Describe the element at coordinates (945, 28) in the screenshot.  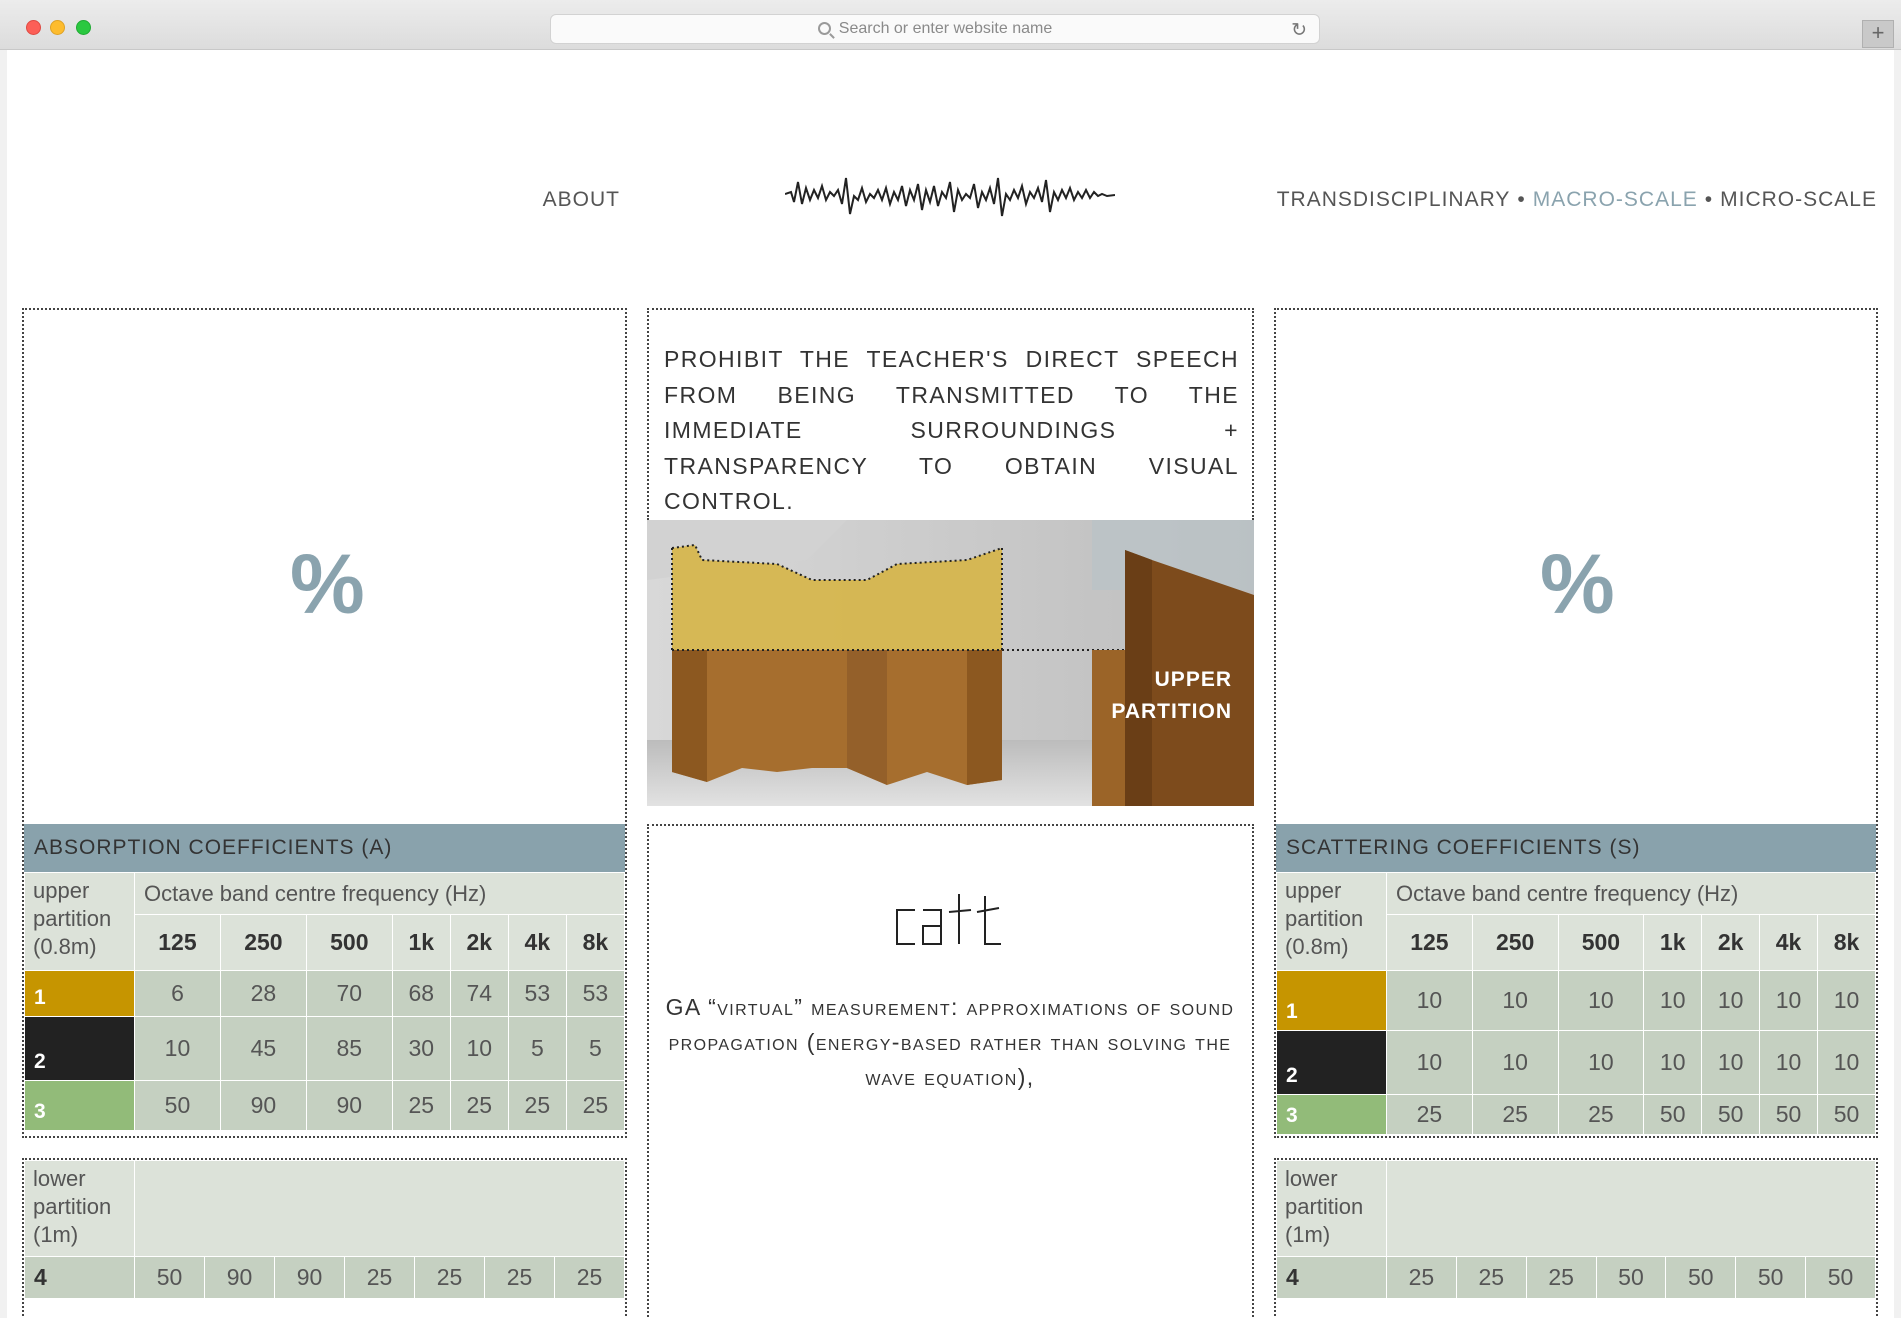
I see `address-placeholder: Search or enter website name` at that location.